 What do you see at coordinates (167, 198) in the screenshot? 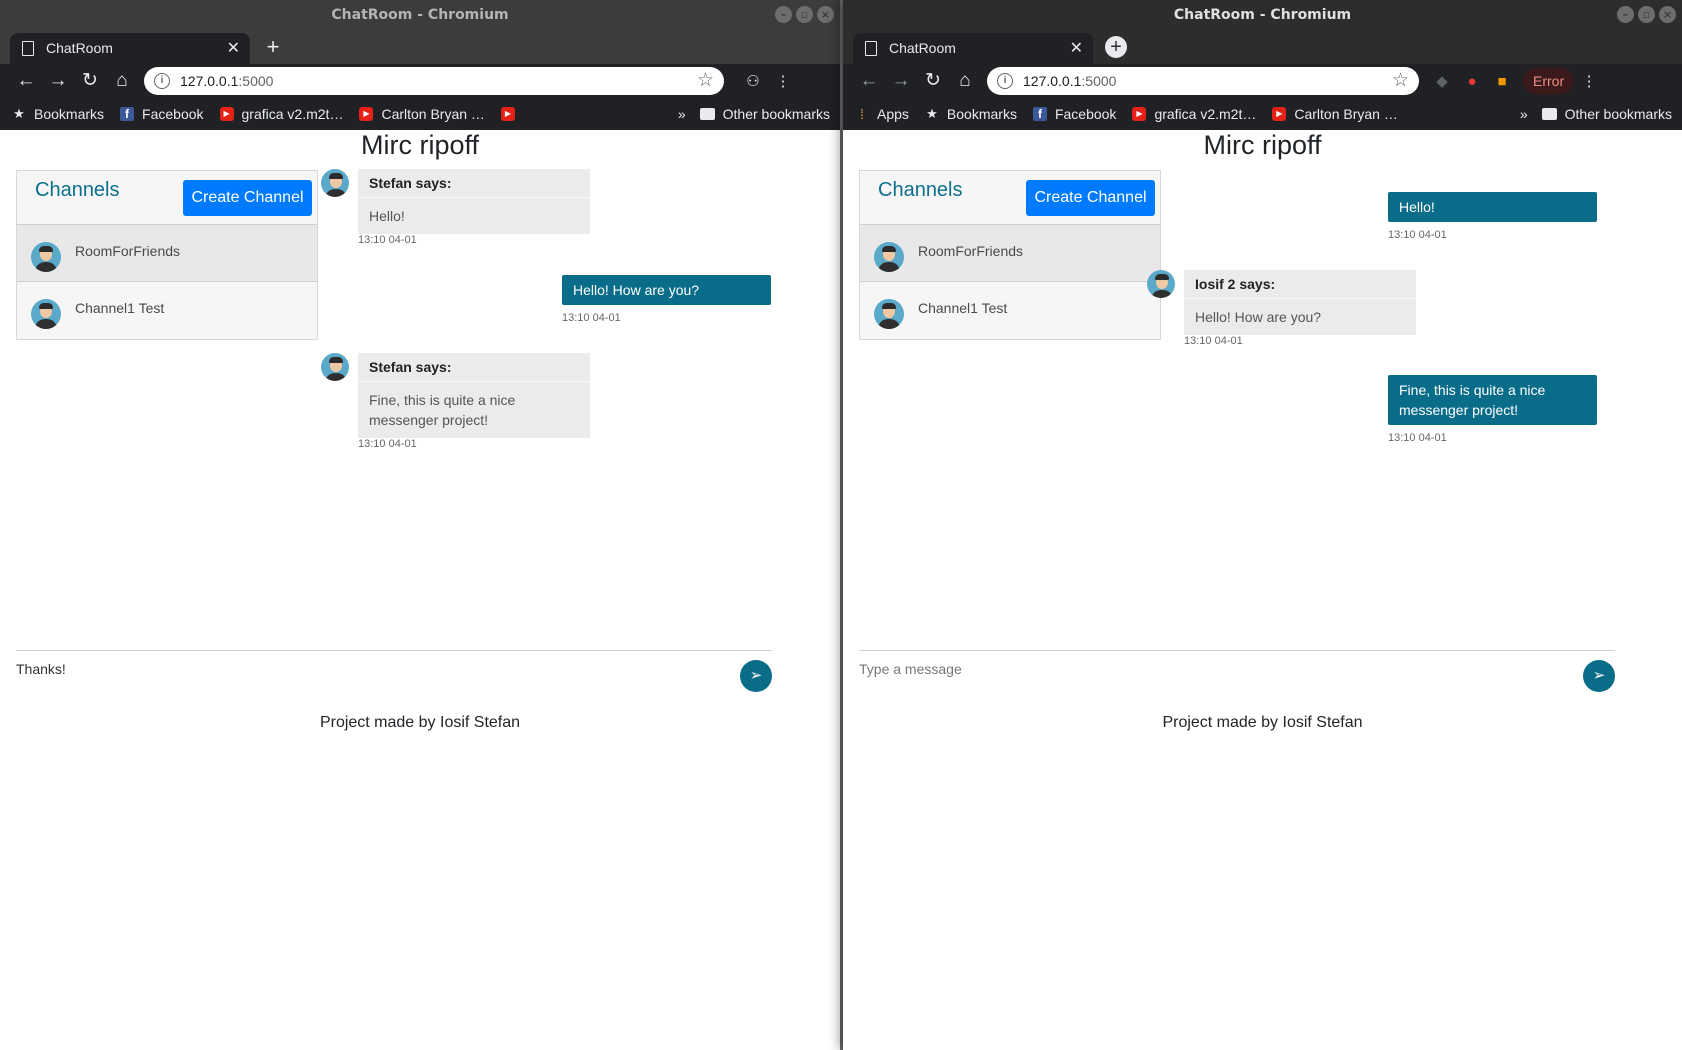
I see `sidebar-header: Channels Create Channel` at bounding box center [167, 198].